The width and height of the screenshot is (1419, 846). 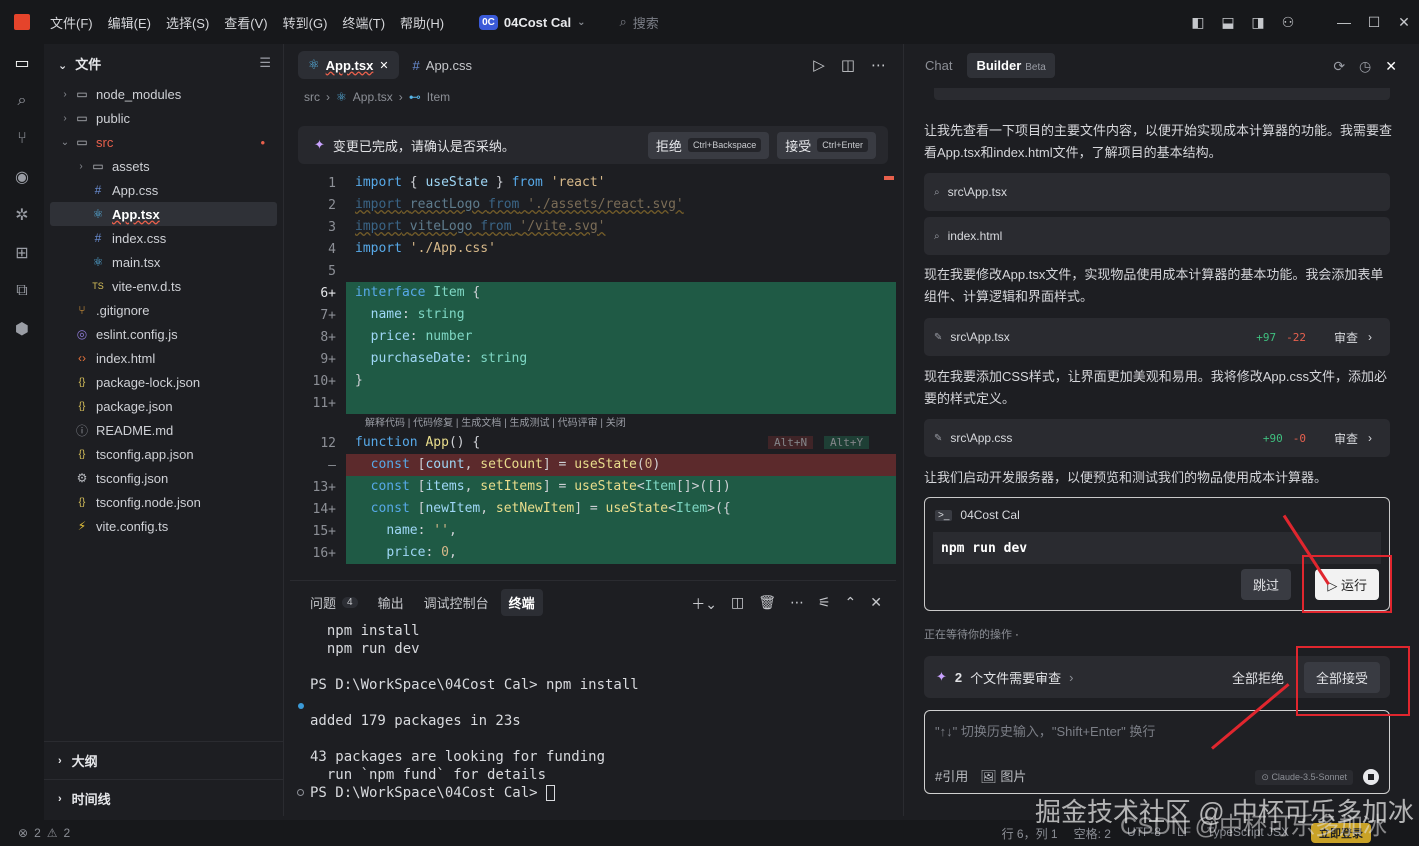 I want to click on tree-item: # index.css, so click(x=163, y=238).